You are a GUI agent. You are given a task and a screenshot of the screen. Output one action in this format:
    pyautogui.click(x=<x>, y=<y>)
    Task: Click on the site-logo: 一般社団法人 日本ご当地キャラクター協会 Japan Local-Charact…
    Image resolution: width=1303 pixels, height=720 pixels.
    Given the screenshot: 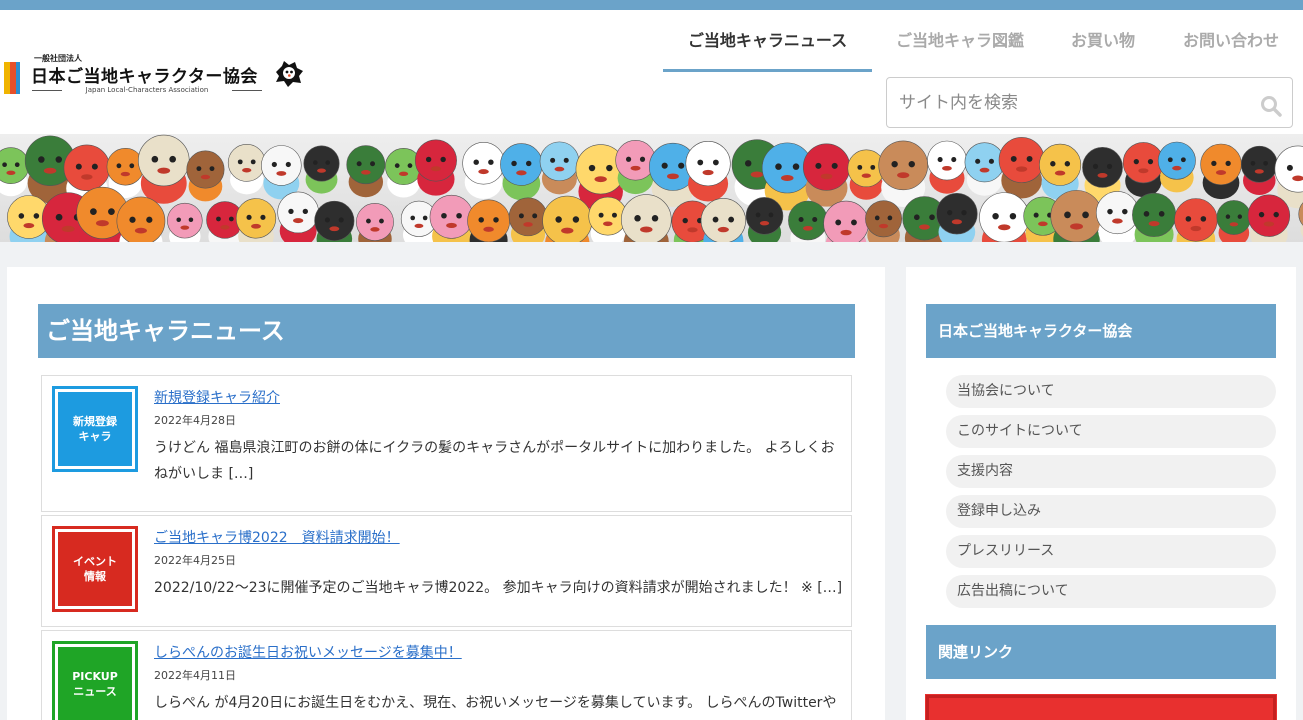 What is the action you would take?
    pyautogui.click(x=157, y=80)
    